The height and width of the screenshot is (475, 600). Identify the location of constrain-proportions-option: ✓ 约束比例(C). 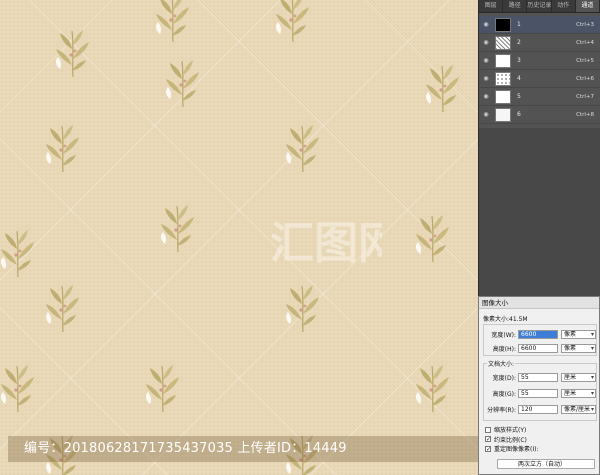
(511, 440).